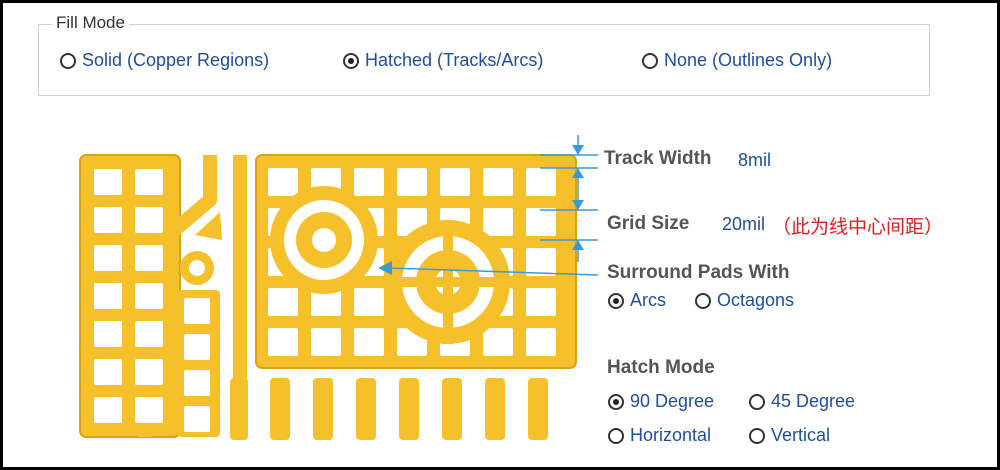 This screenshot has height=470, width=1000. What do you see at coordinates (744, 224) in the screenshot?
I see `grid-size-value: 20mil` at bounding box center [744, 224].